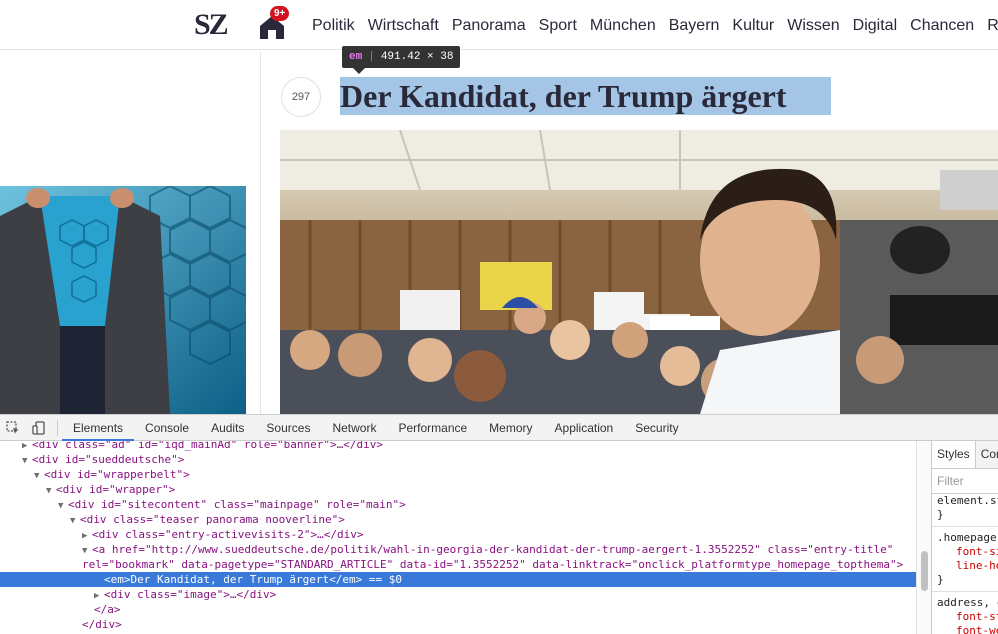 Image resolution: width=998 pixels, height=634 pixels. Describe the element at coordinates (57, 428) in the screenshot. I see `tabbar-divider` at that location.